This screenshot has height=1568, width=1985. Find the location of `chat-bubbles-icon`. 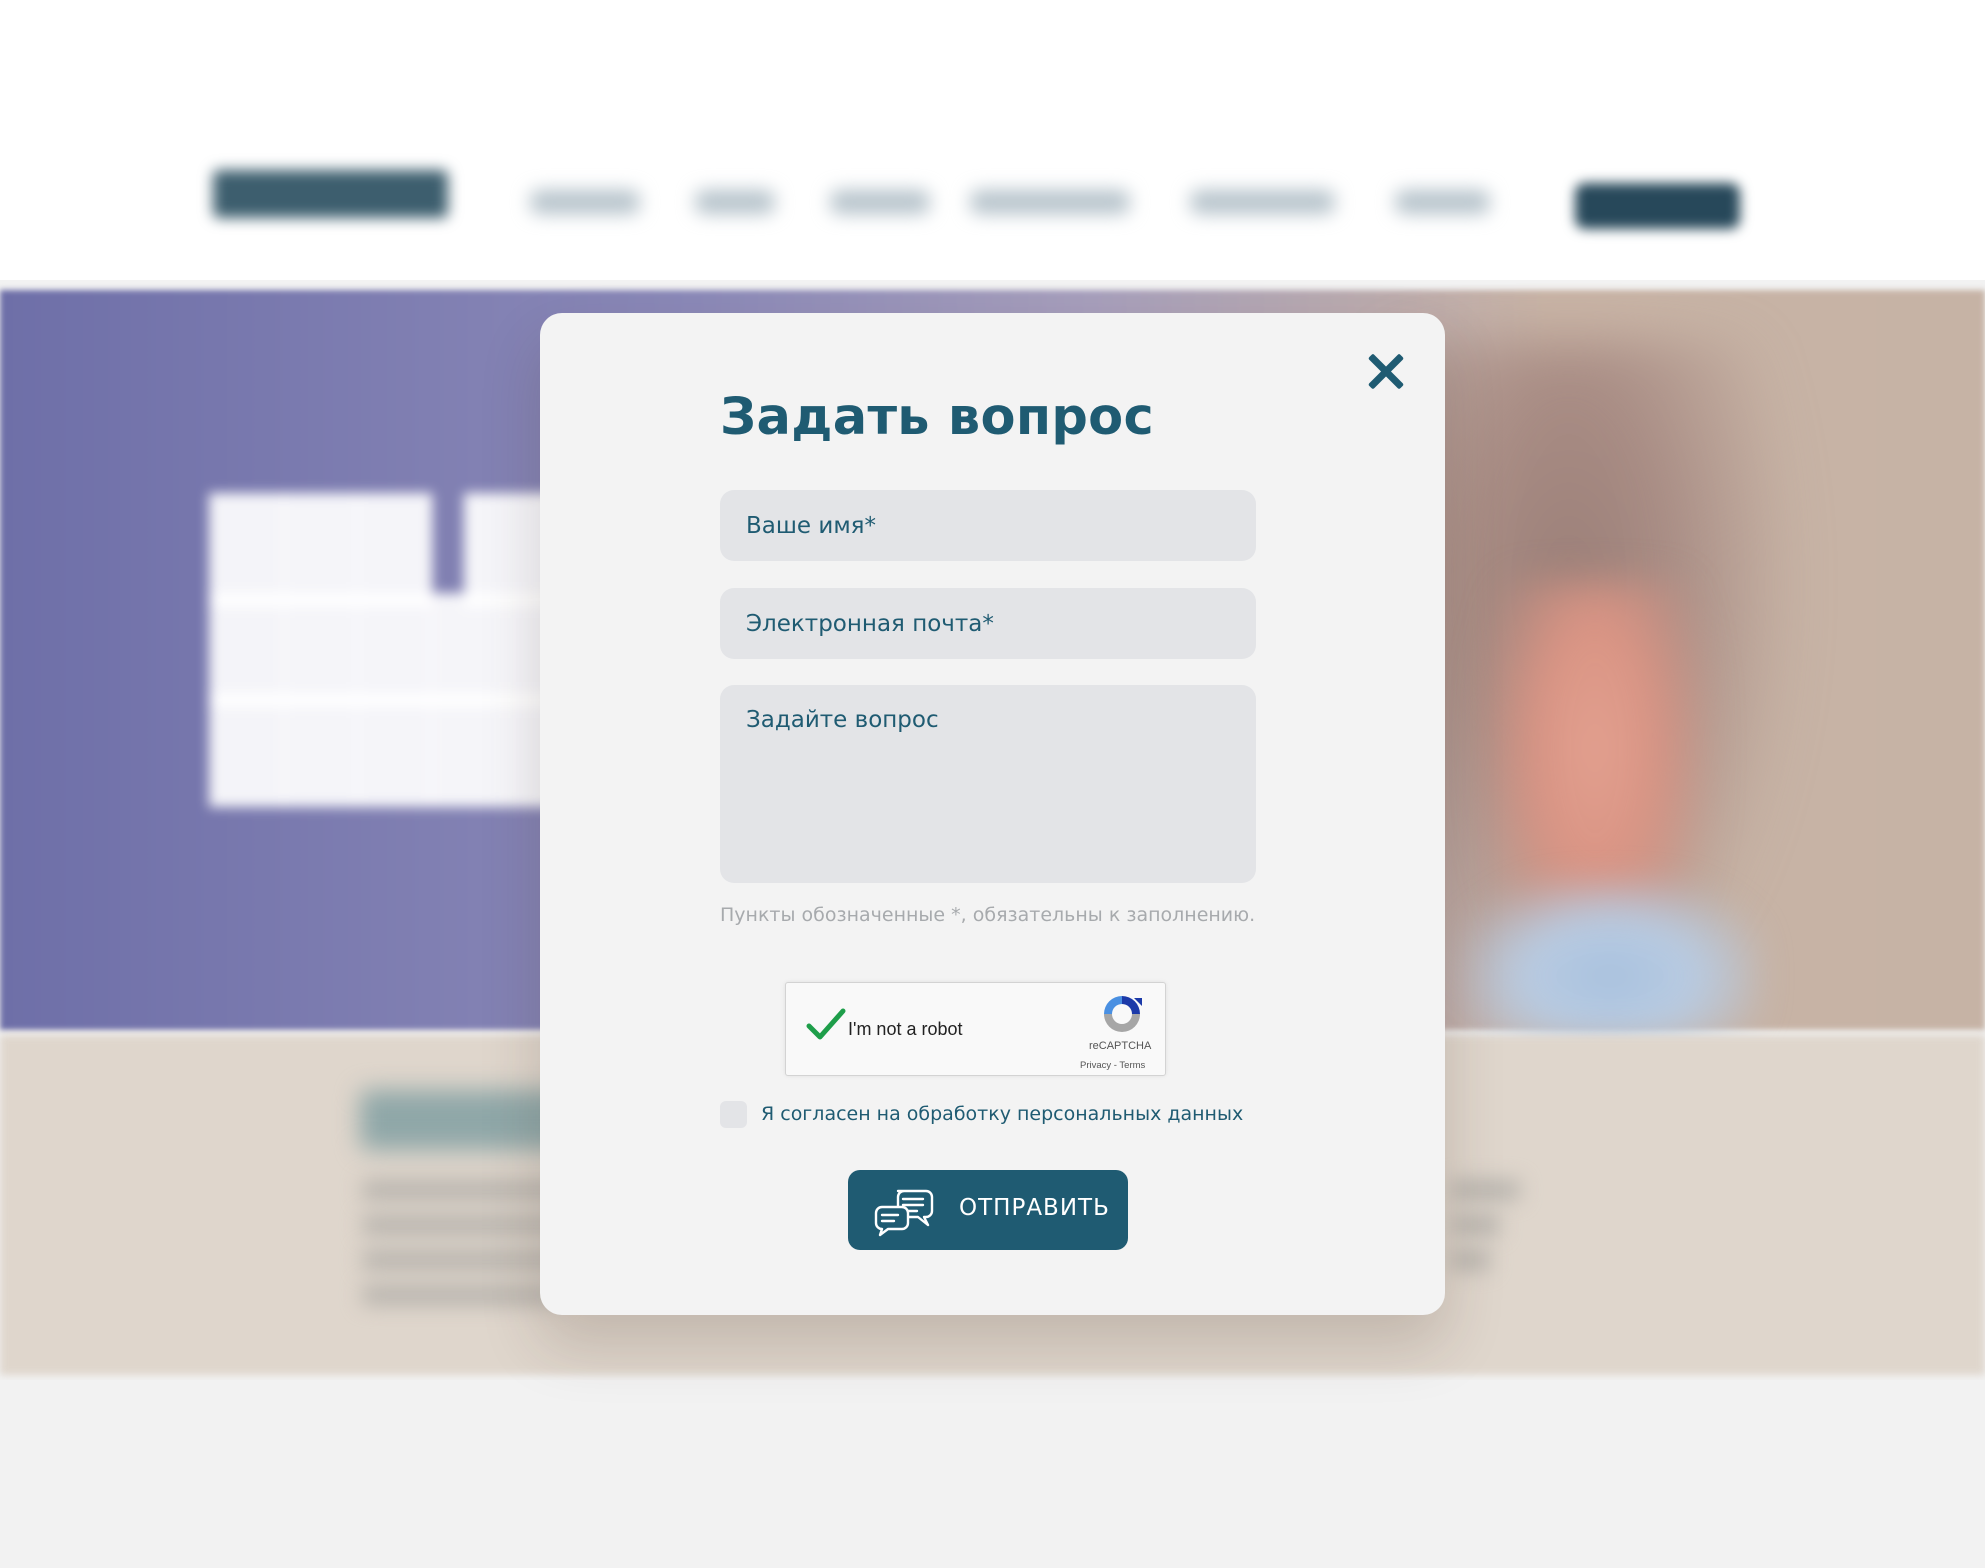

chat-bubbles-icon is located at coordinates (904, 1213).